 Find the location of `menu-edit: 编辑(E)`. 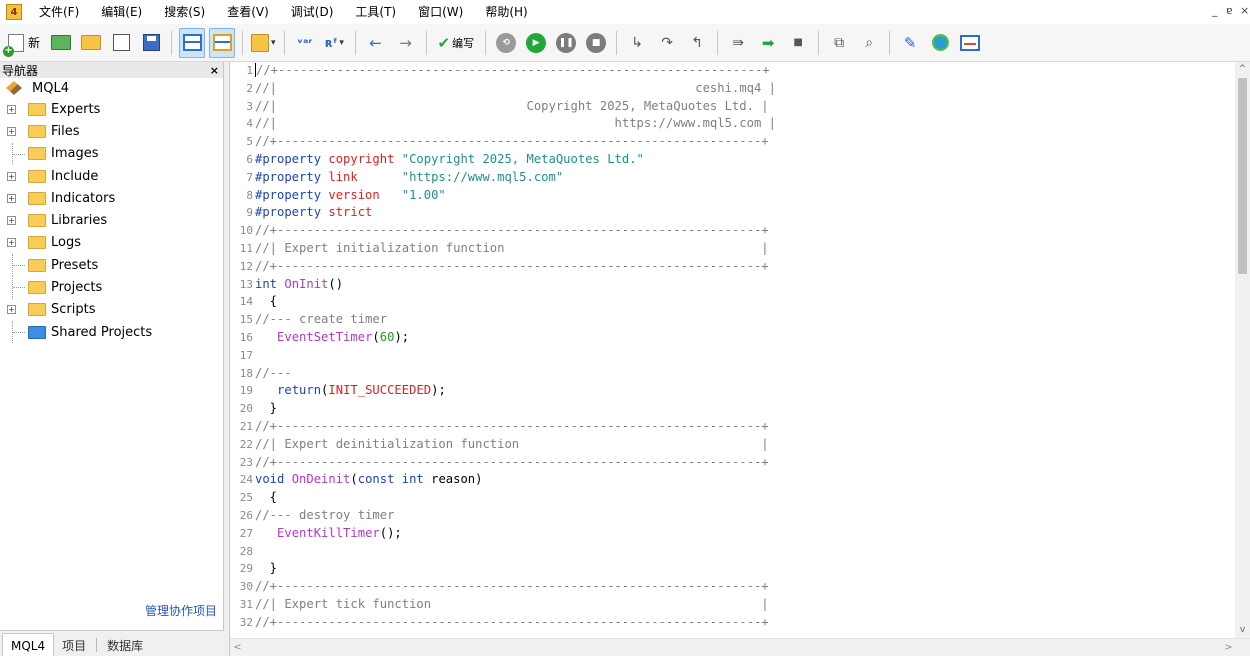

menu-edit: 编辑(E) is located at coordinates (121, 12).